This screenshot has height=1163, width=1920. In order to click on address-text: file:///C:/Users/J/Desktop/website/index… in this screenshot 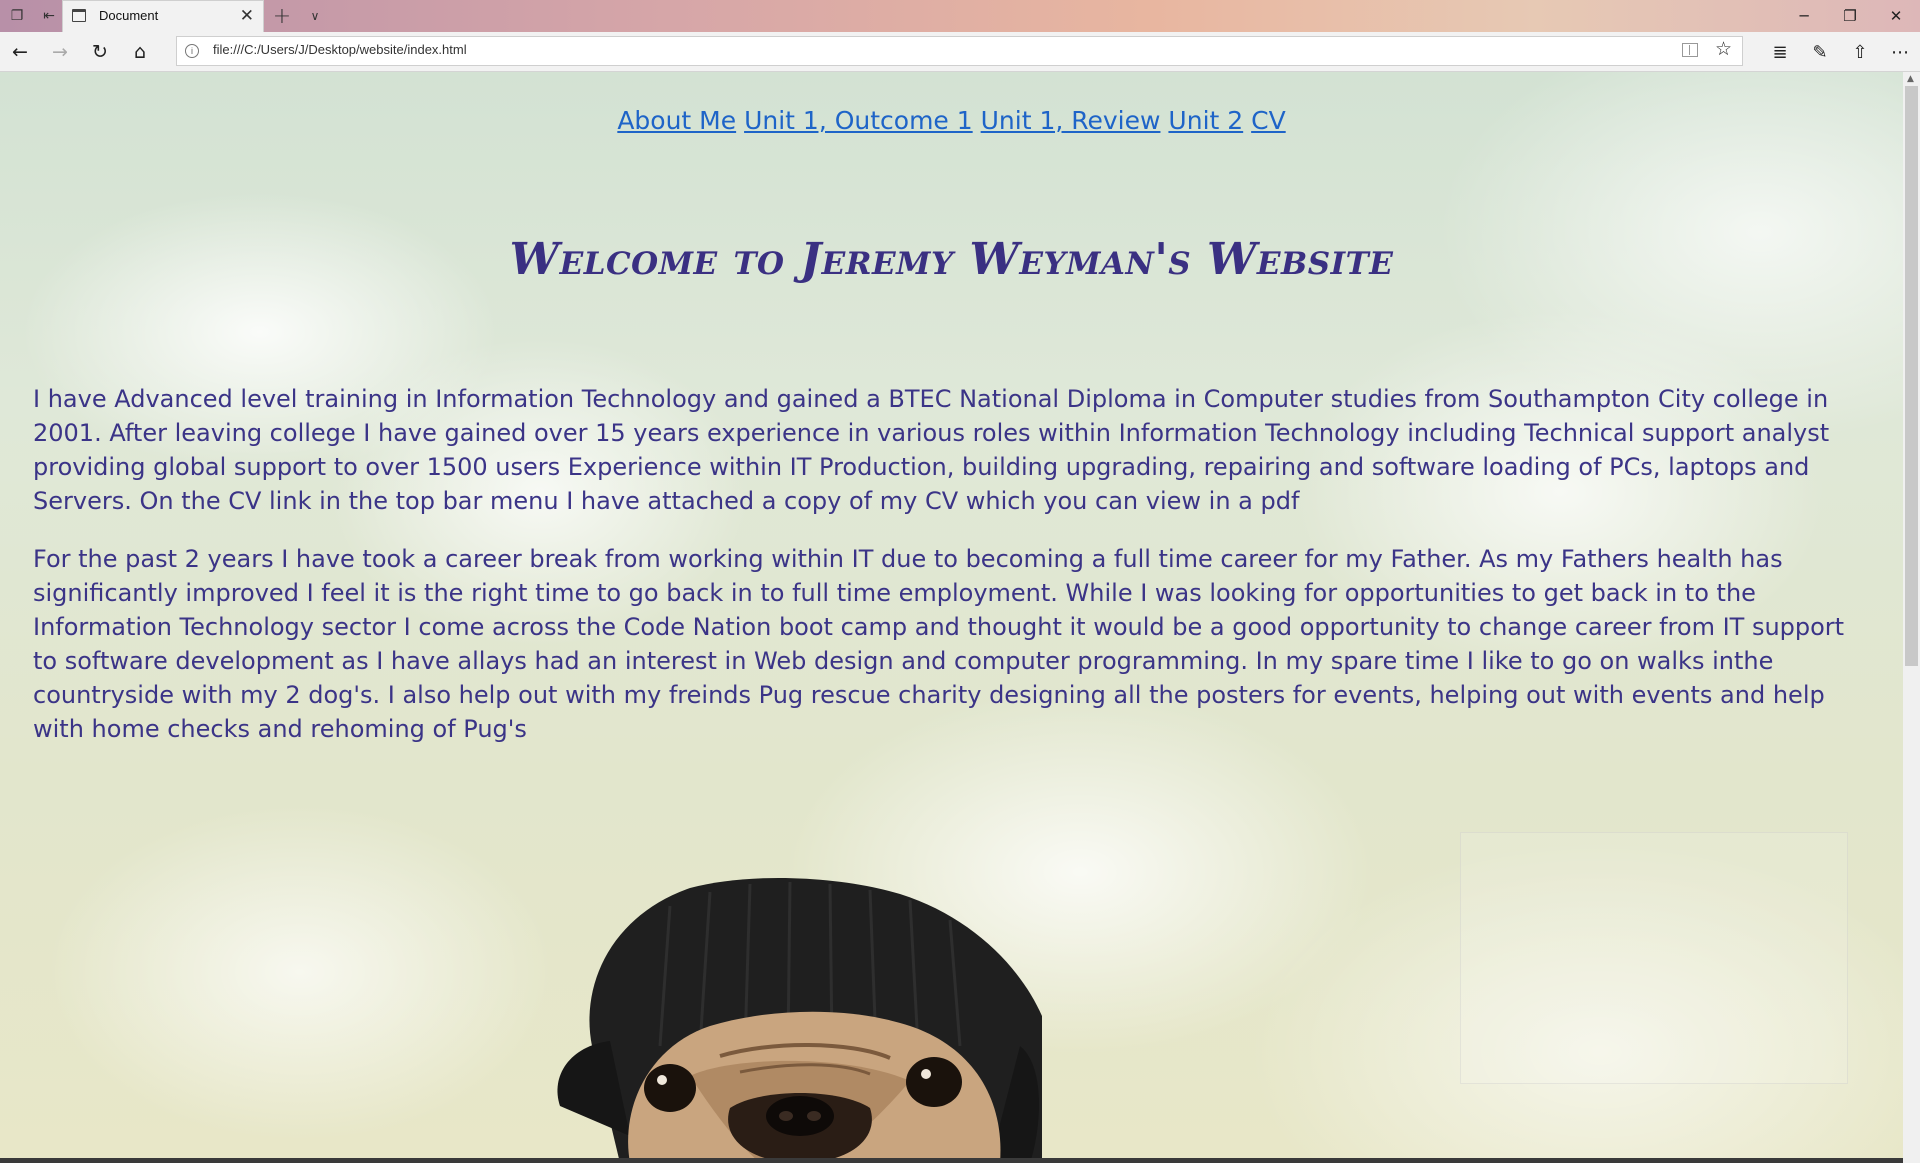, I will do `click(340, 49)`.